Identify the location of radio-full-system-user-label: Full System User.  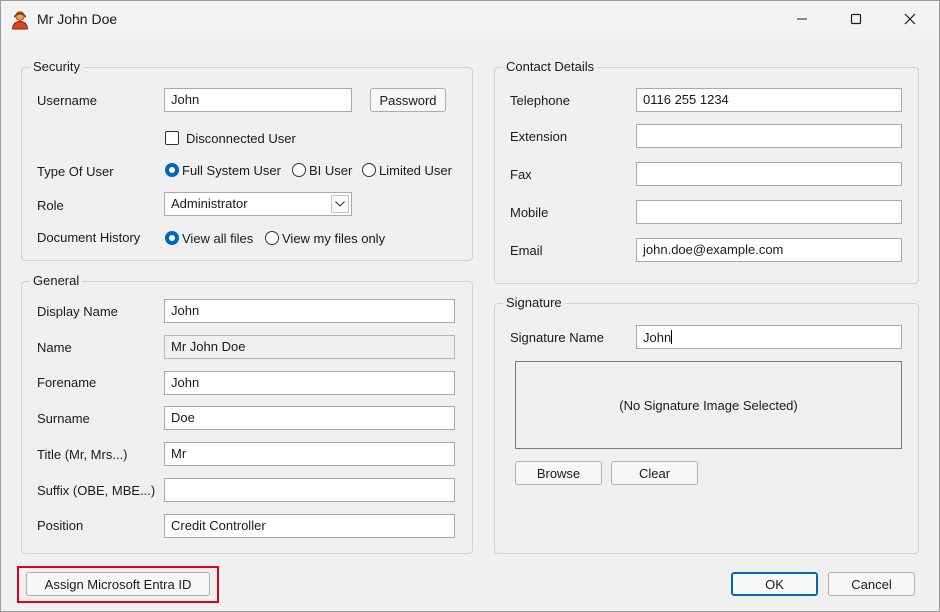
(231, 170).